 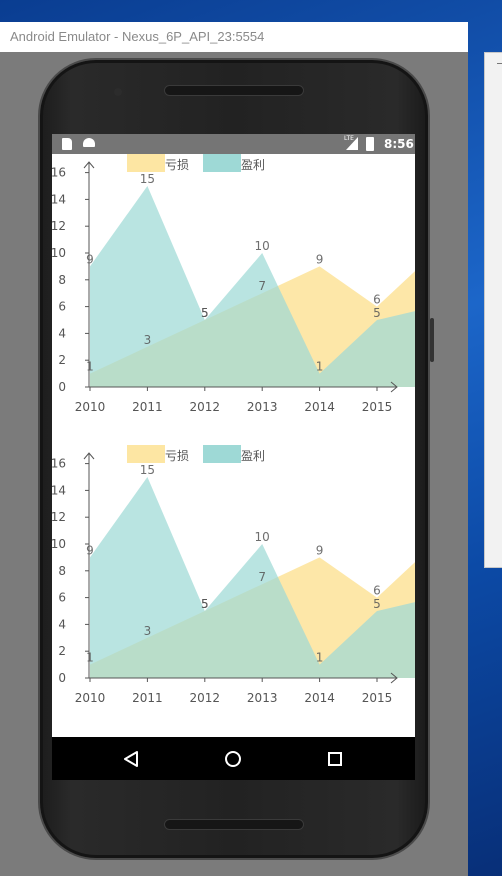 I want to click on android-debug-icon, so click(x=89, y=142).